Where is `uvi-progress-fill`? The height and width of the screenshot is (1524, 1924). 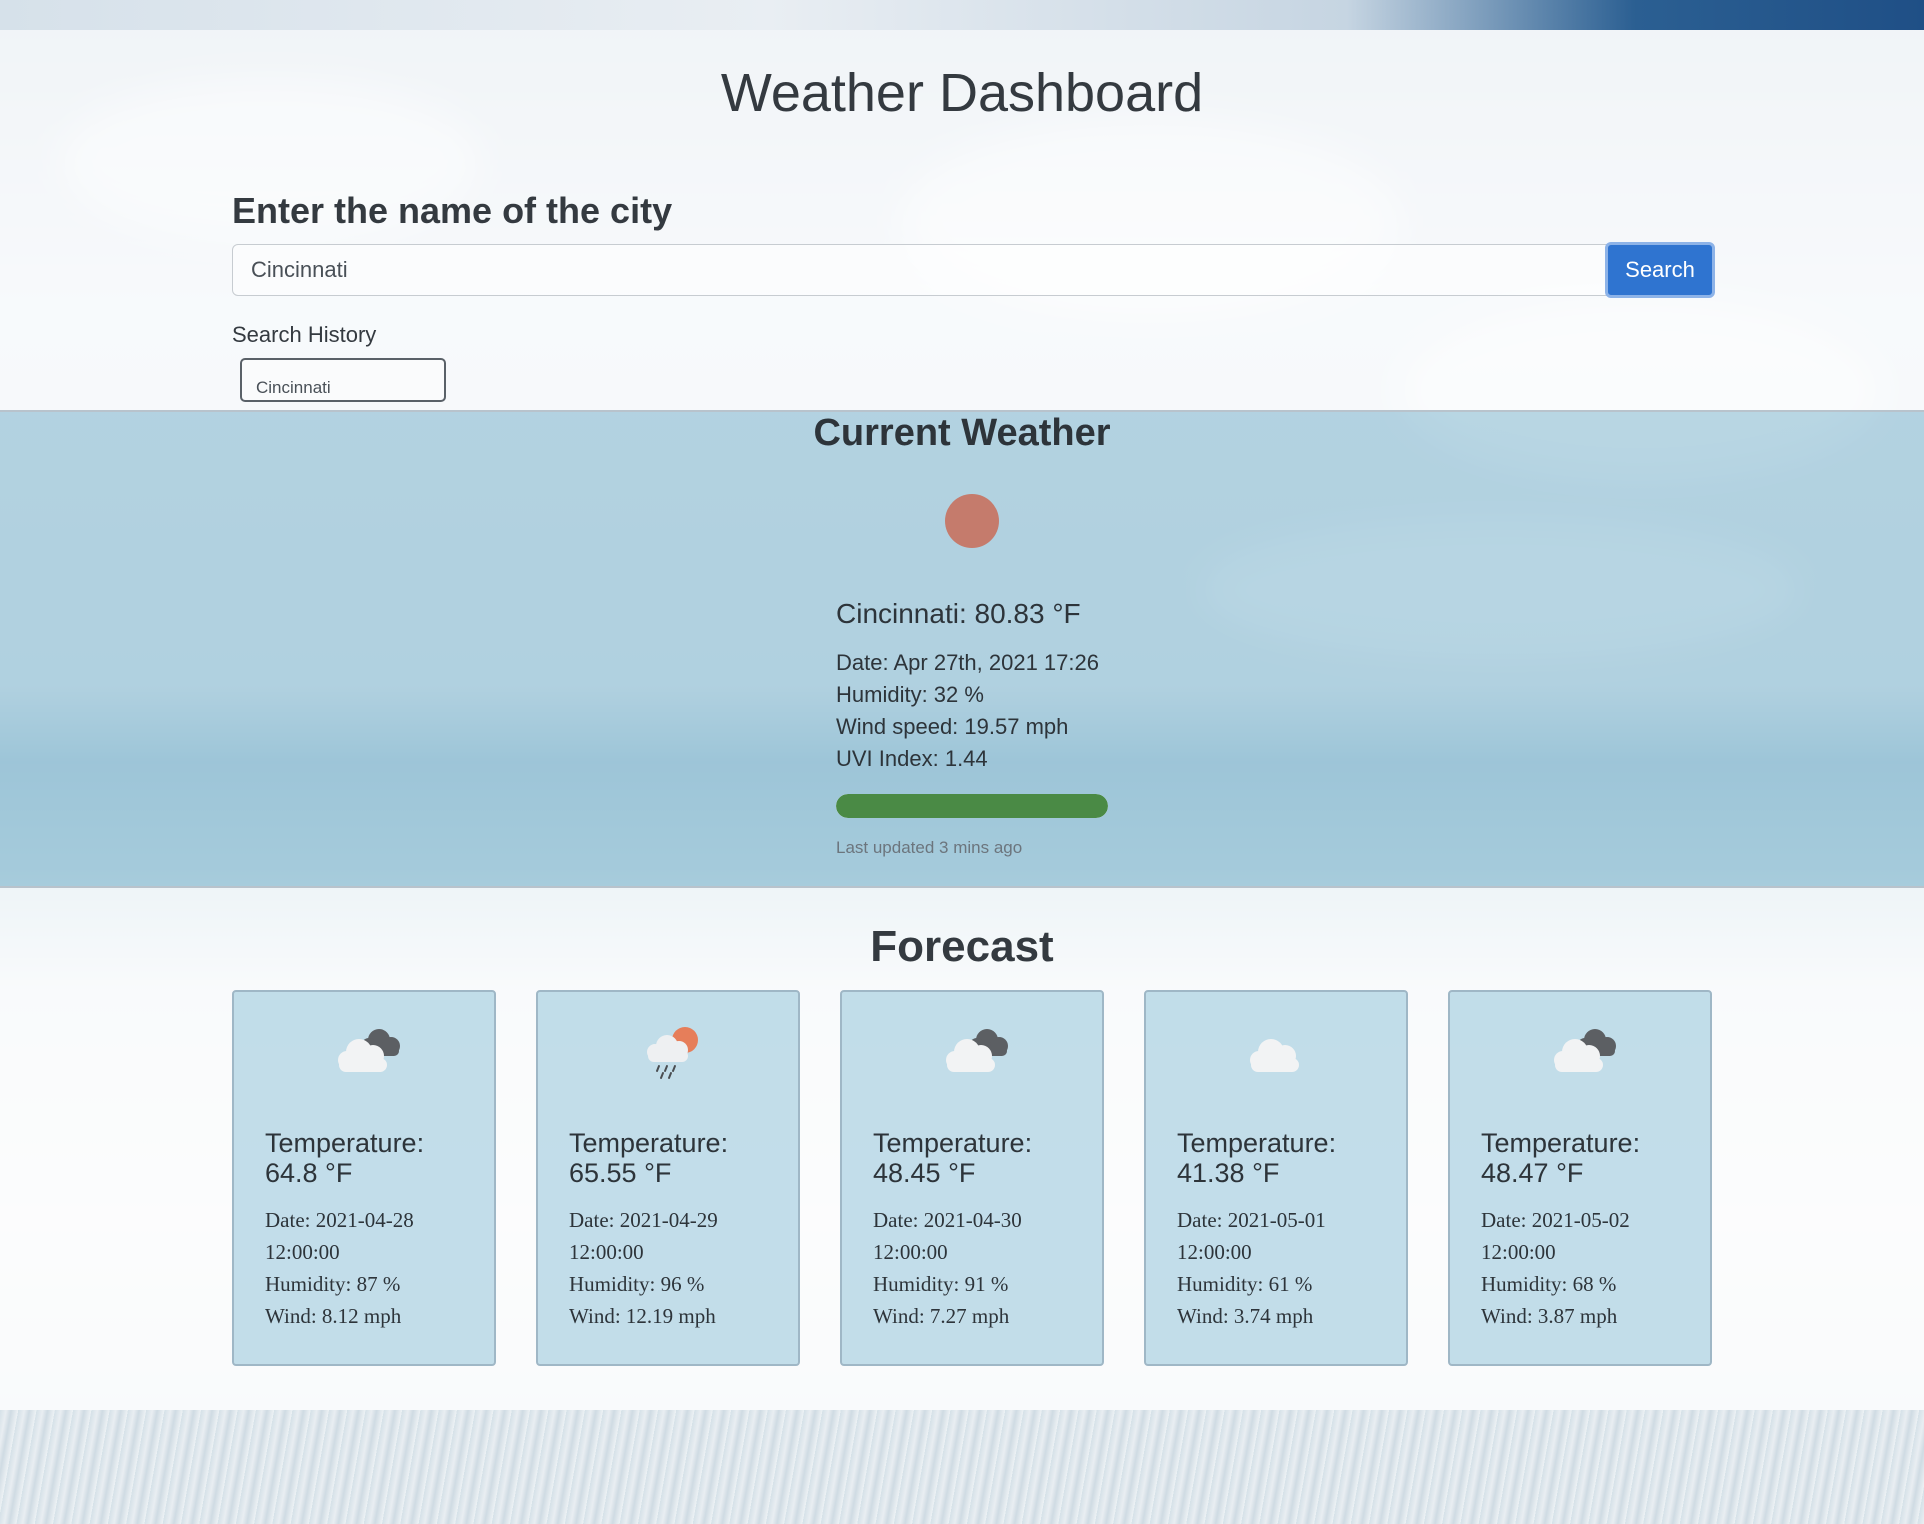
uvi-progress-fill is located at coordinates (972, 806).